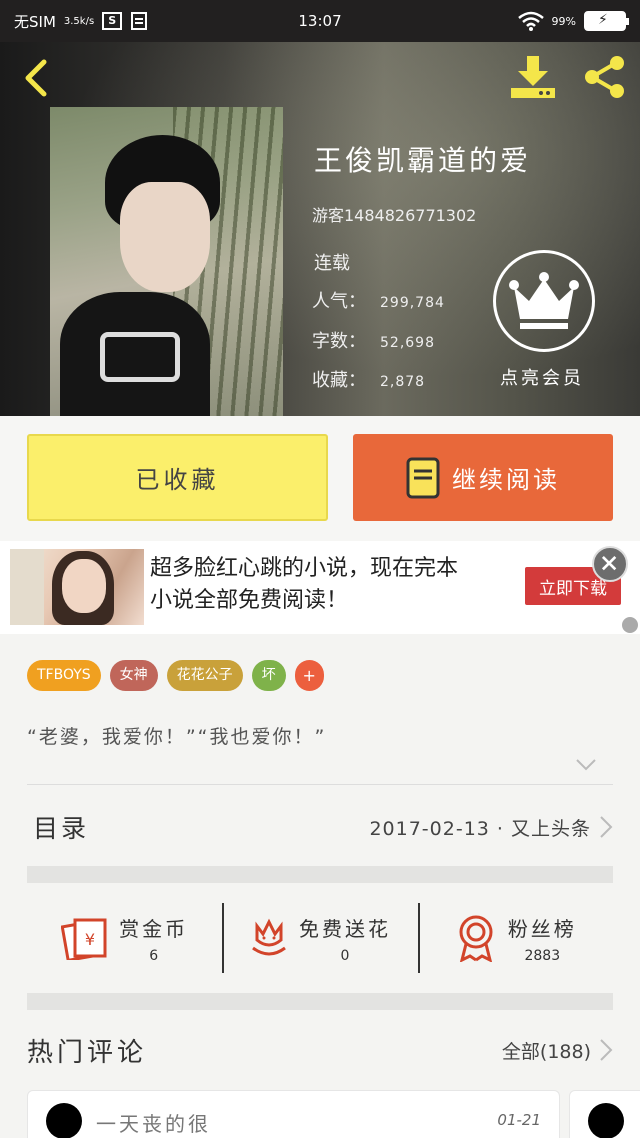 The height and width of the screenshot is (1138, 640). What do you see at coordinates (542, 377) in the screenshot?
I see `vip-label: 点亮会员` at bounding box center [542, 377].